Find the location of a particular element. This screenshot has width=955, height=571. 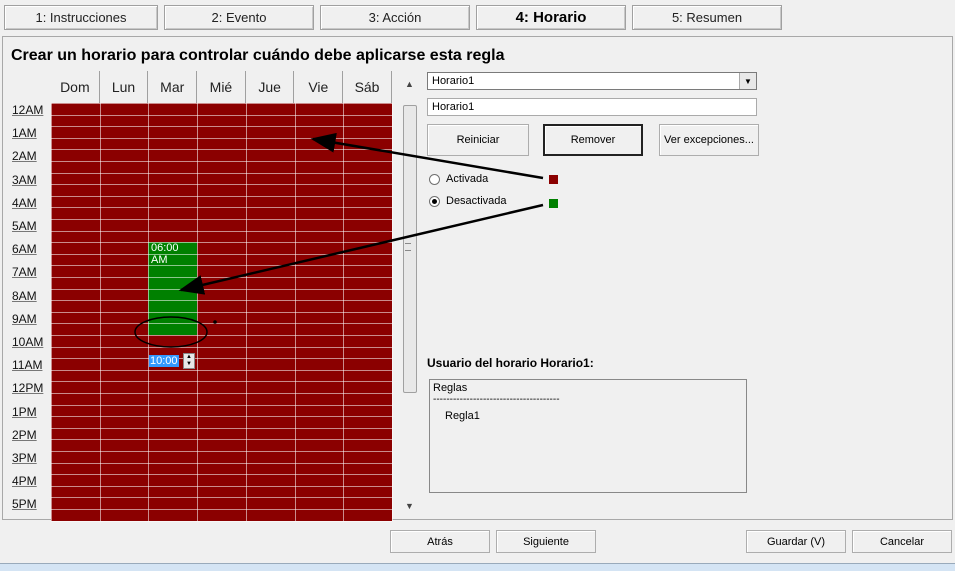

tab-horario: 4: Horario is located at coordinates (551, 17).